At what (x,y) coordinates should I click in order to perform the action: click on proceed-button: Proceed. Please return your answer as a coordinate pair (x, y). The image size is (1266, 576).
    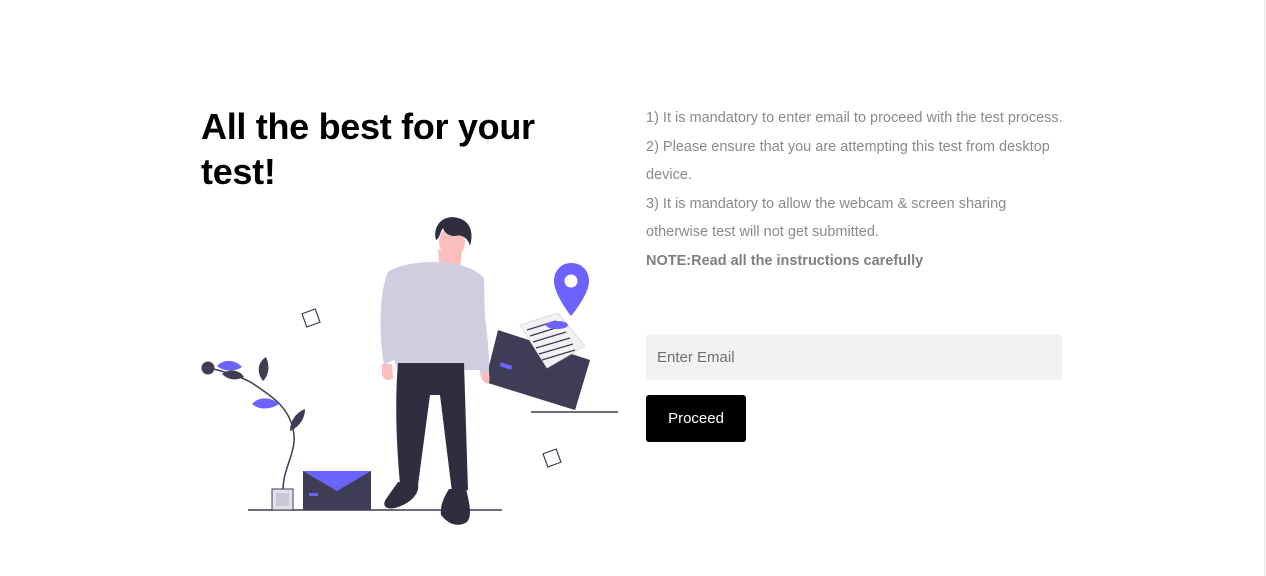
    Looking at the image, I should click on (696, 418).